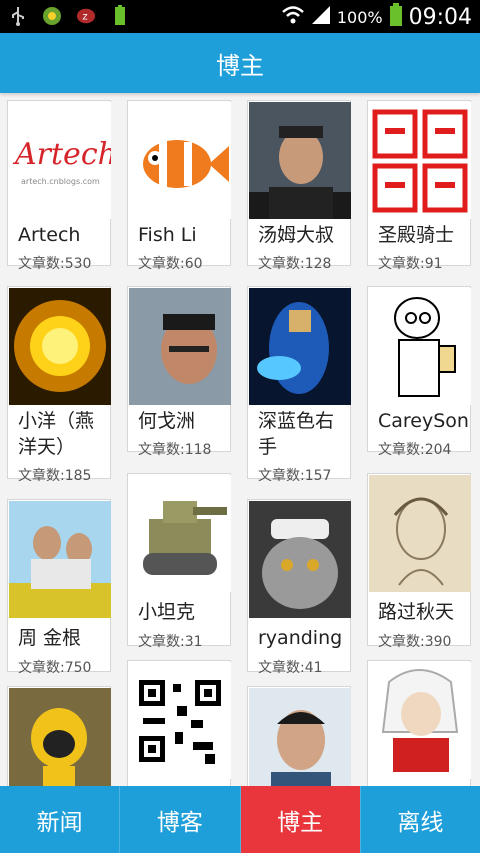  I want to click on blogger-card: 汤姆大叔 文章数:128, so click(299, 186).